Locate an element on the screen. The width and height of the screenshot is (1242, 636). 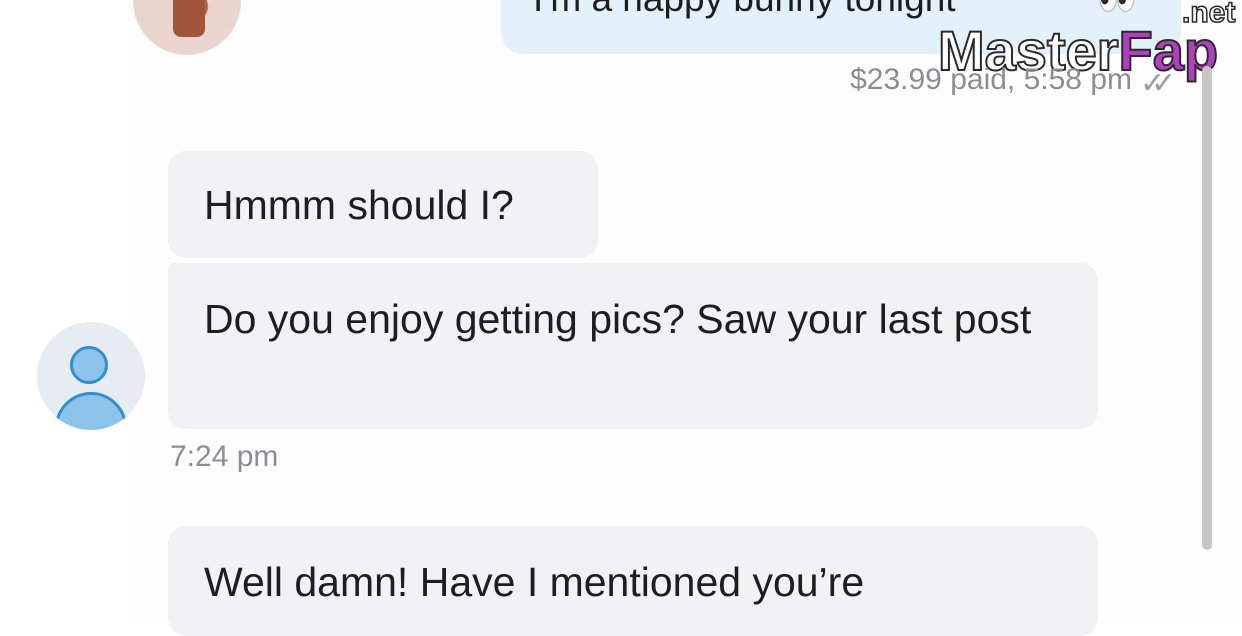
incoming-message-time: 7:24 pm is located at coordinates (224, 456).